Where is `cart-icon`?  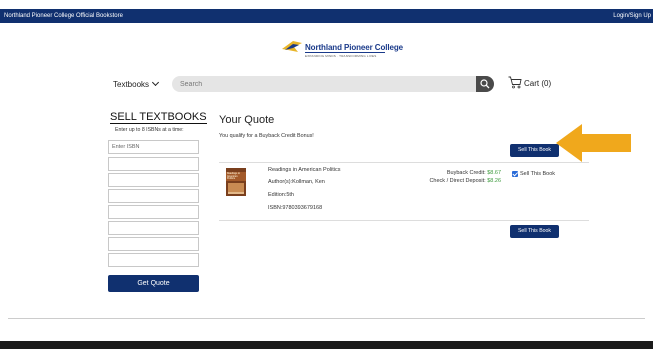
cart-icon is located at coordinates (515, 82).